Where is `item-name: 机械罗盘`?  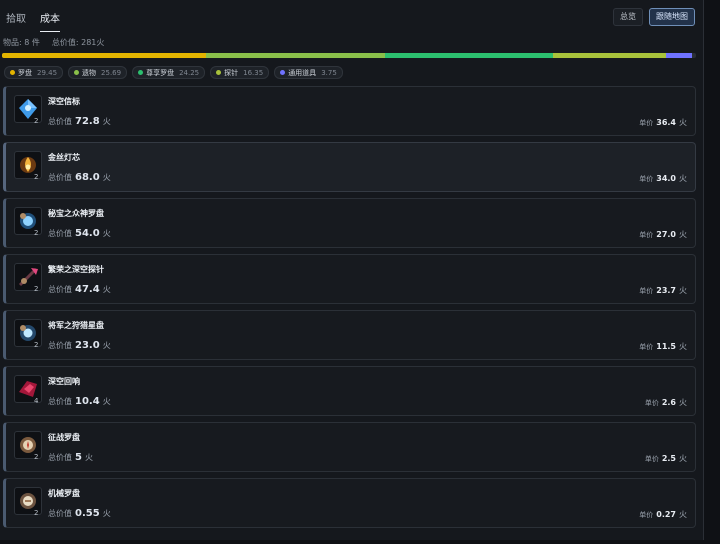 item-name: 机械罗盘 is located at coordinates (64, 493).